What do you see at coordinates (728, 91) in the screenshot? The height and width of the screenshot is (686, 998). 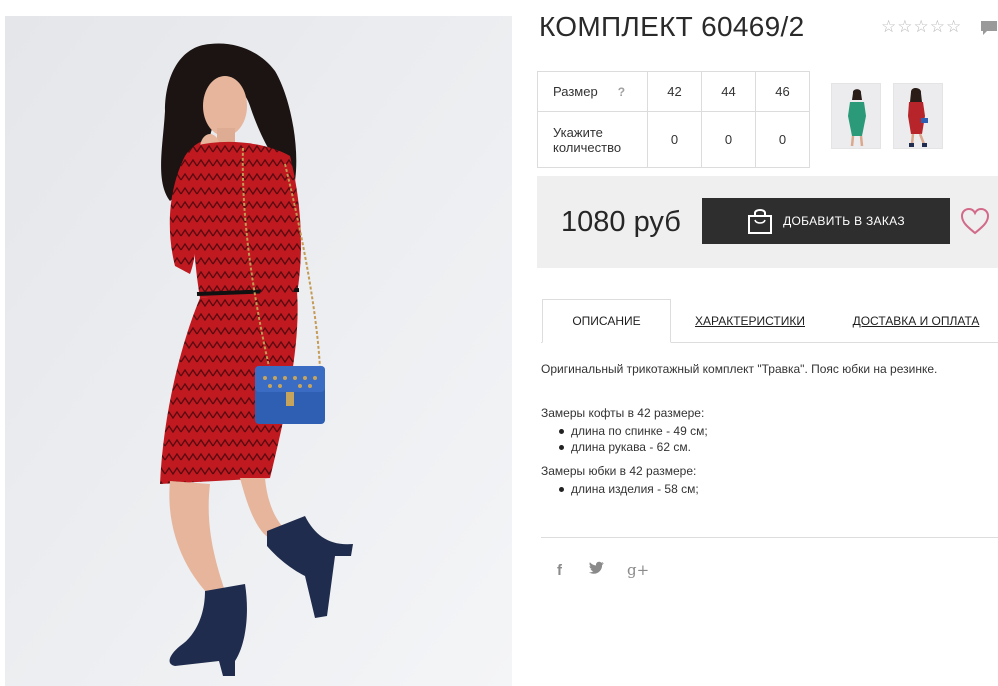 I see `size-44: 44` at bounding box center [728, 91].